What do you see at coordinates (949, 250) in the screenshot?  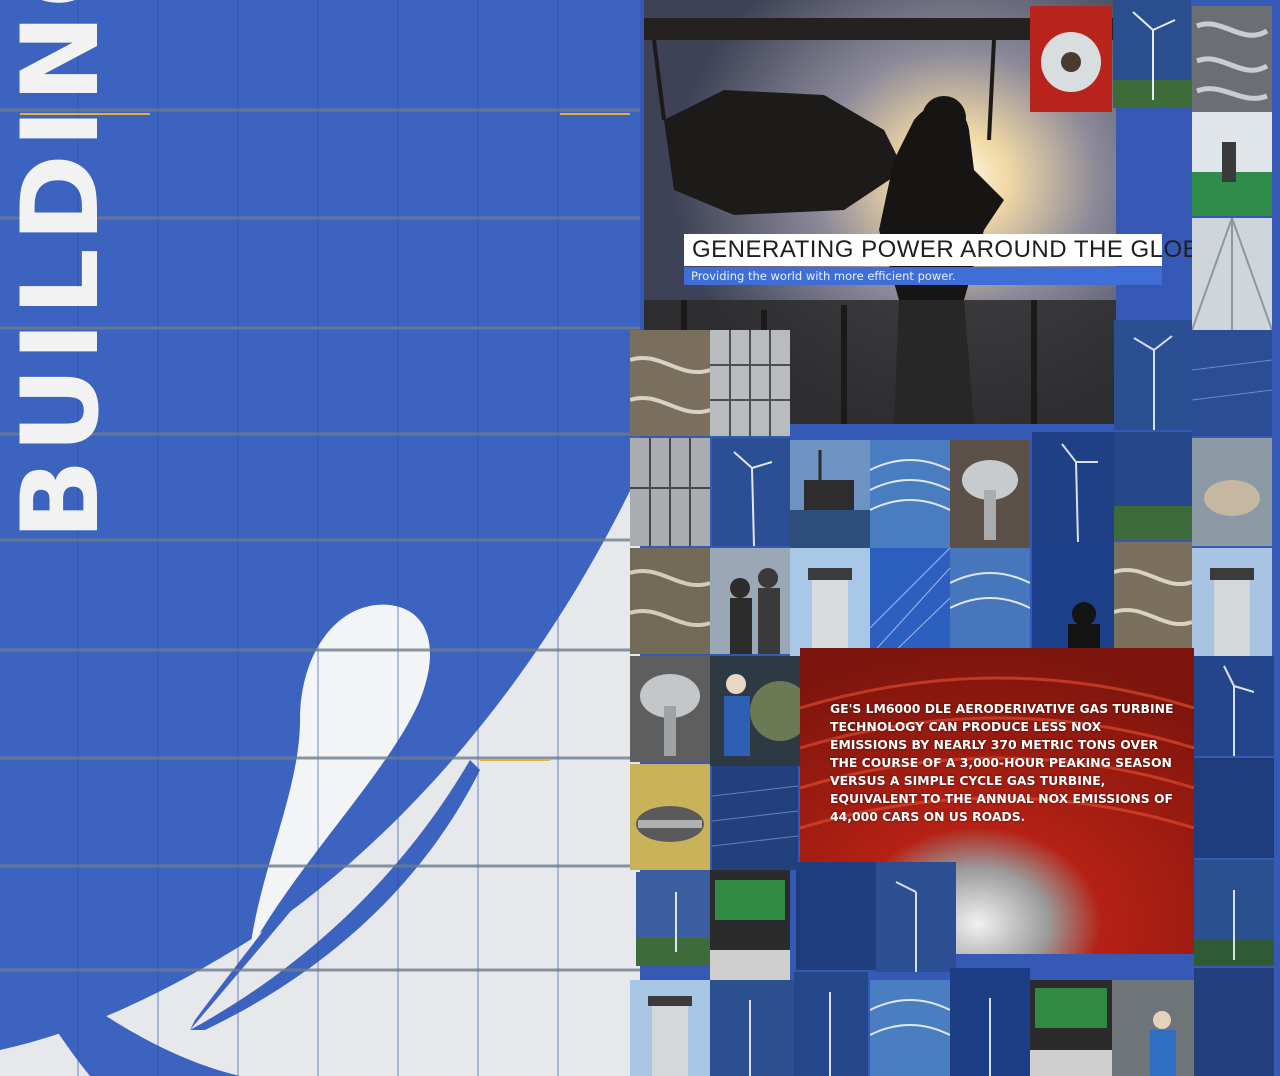 I see `hero-title: GENERATING POWER AROUND THE GLOBE` at bounding box center [949, 250].